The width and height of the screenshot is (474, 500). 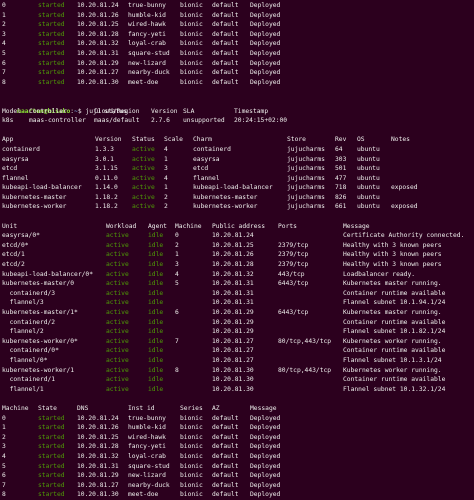 I want to click on table-cell: humble-kid, so click(x=147, y=428).